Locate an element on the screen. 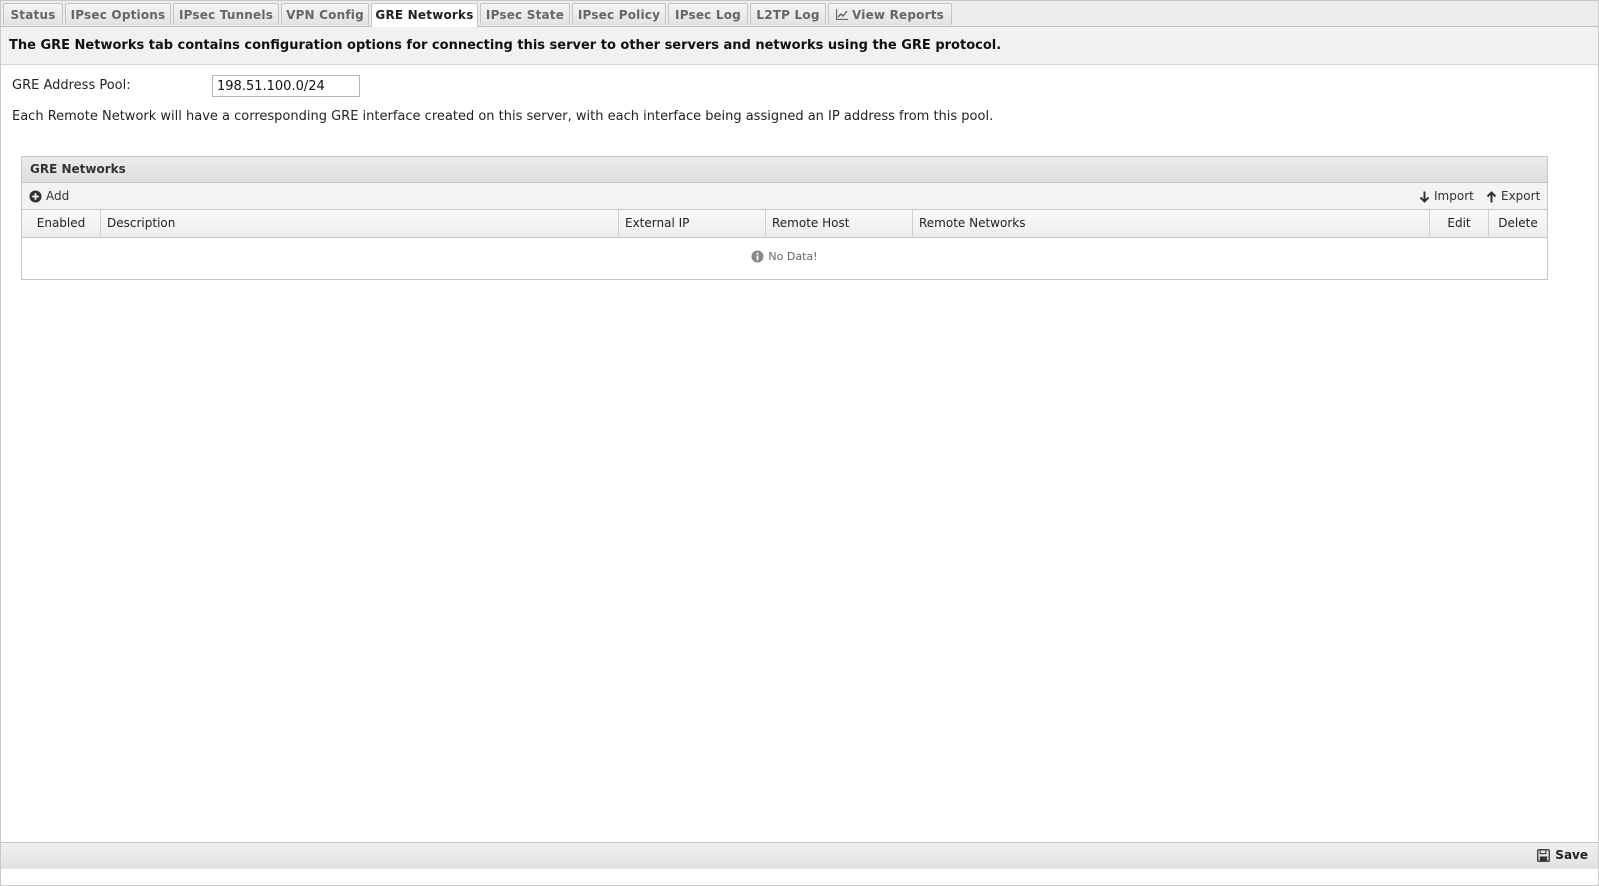 Image resolution: width=1599 pixels, height=886 pixels. add-button: Add is located at coordinates (49, 196).